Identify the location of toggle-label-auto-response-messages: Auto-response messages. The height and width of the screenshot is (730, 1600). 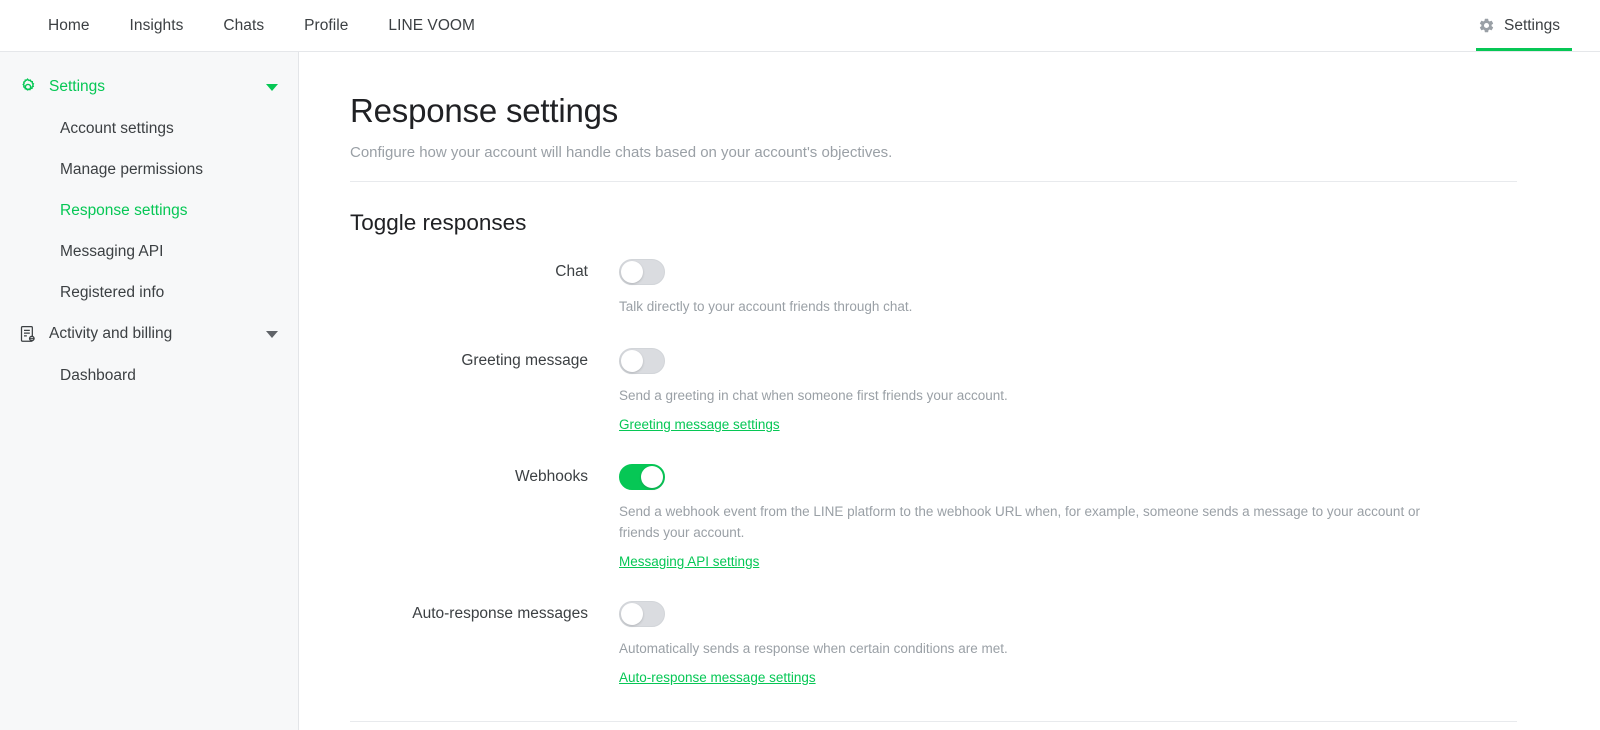
(500, 613).